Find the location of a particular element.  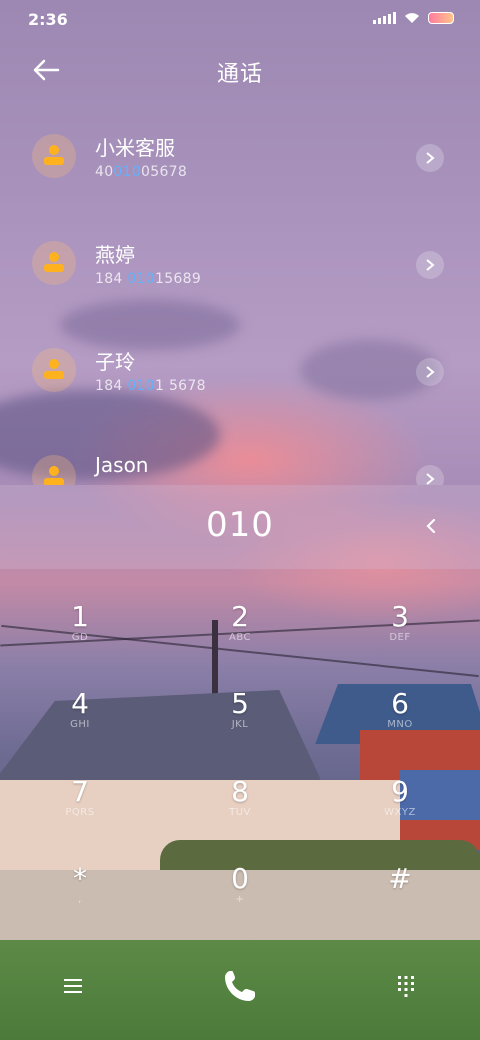

contact-item: Jason is located at coordinates (240, 458).